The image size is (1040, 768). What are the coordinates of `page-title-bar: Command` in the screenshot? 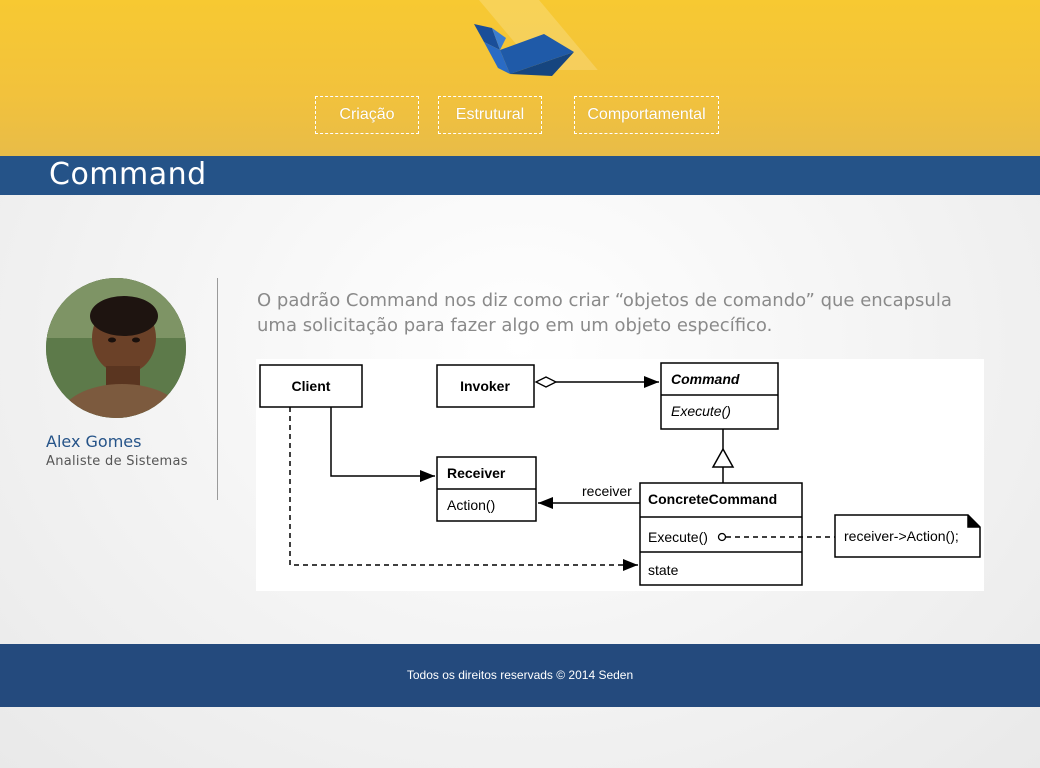 It's located at (520, 175).